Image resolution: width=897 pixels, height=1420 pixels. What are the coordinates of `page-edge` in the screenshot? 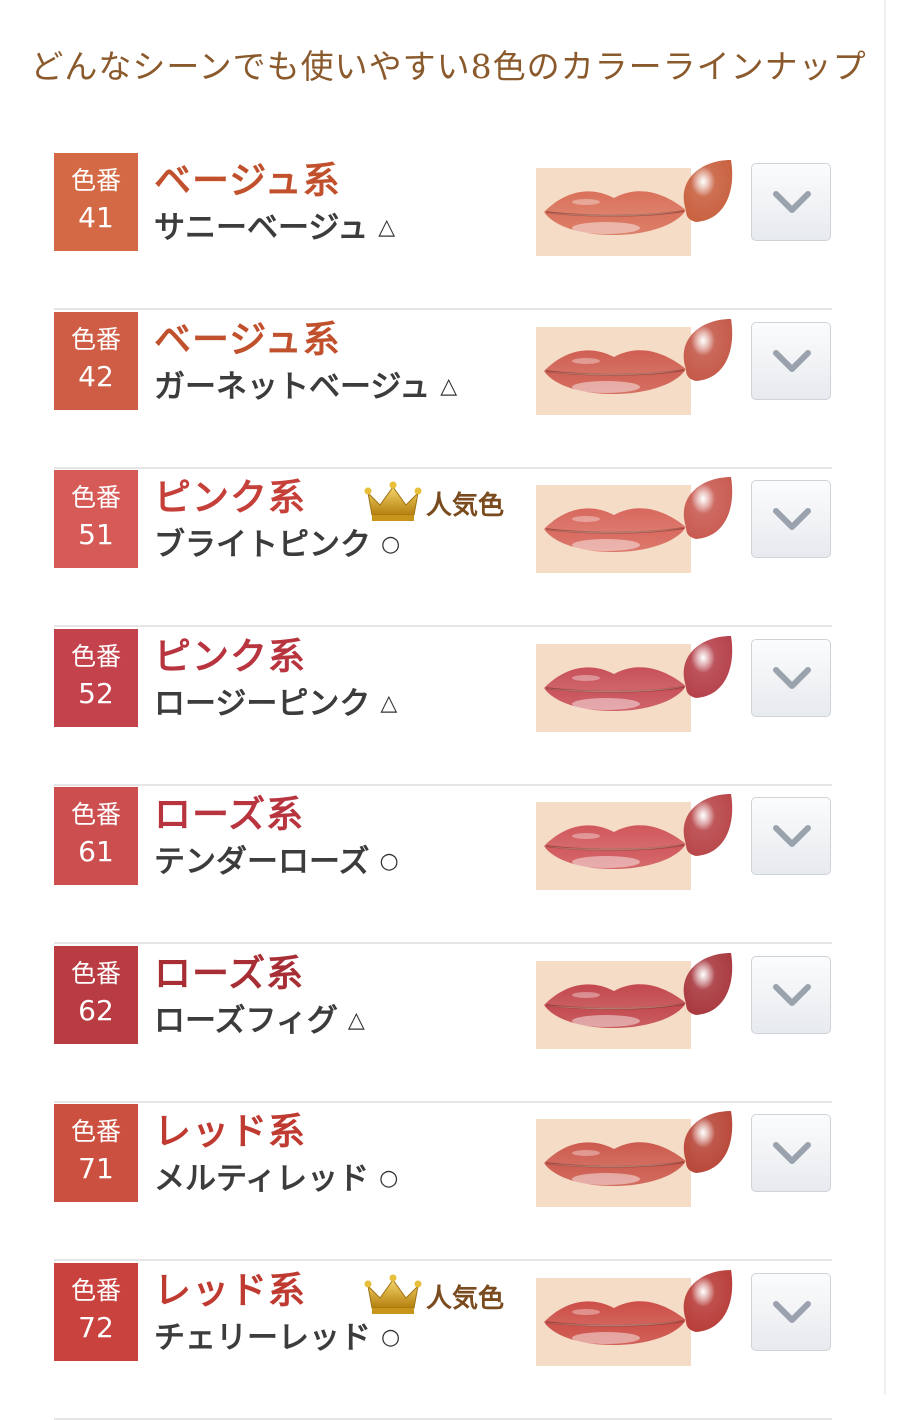 It's located at (885, 697).